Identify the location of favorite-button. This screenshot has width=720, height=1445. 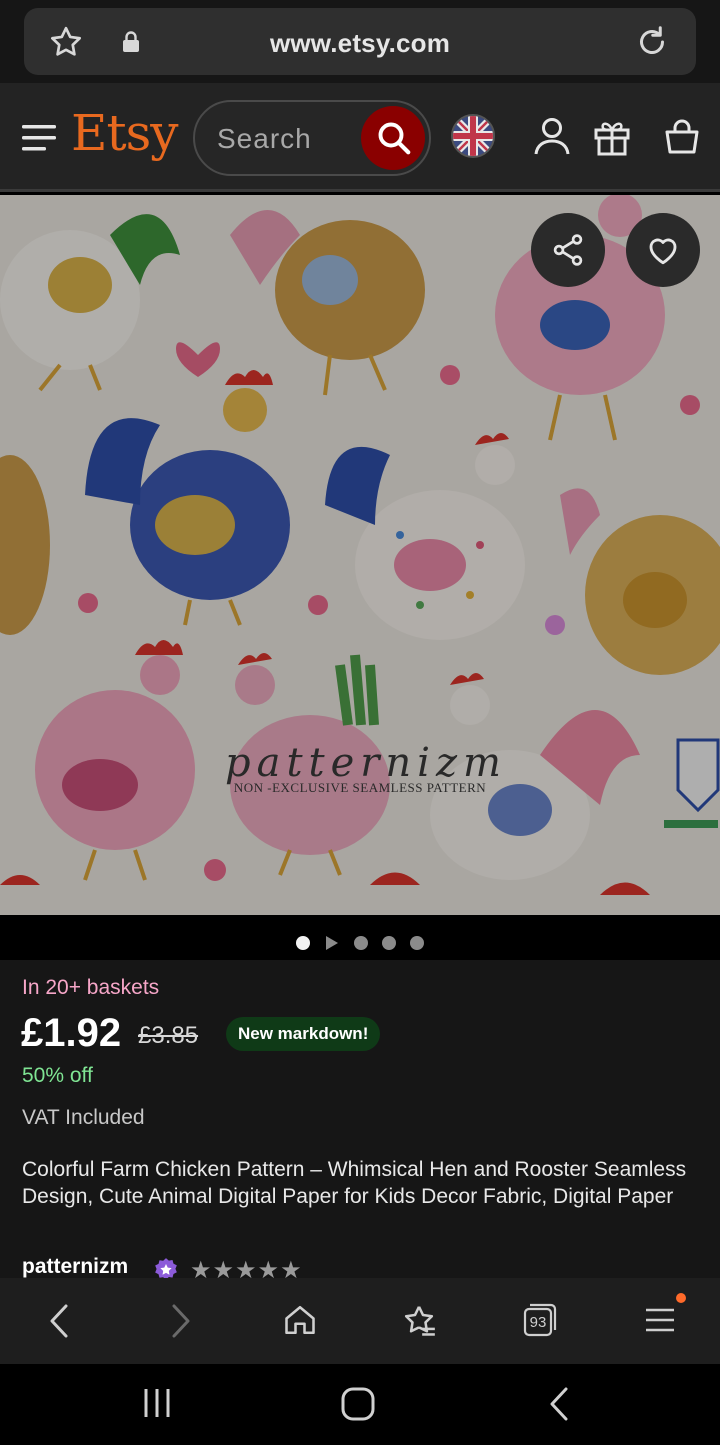
(663, 250).